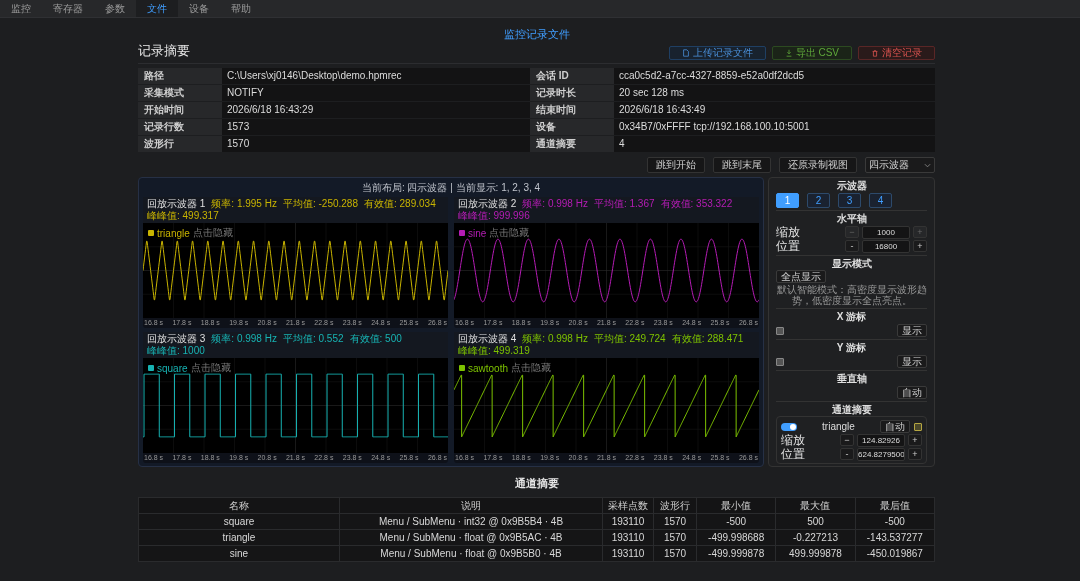  What do you see at coordinates (239, 505) in the screenshot?
I see `column-header: 名称` at bounding box center [239, 505].